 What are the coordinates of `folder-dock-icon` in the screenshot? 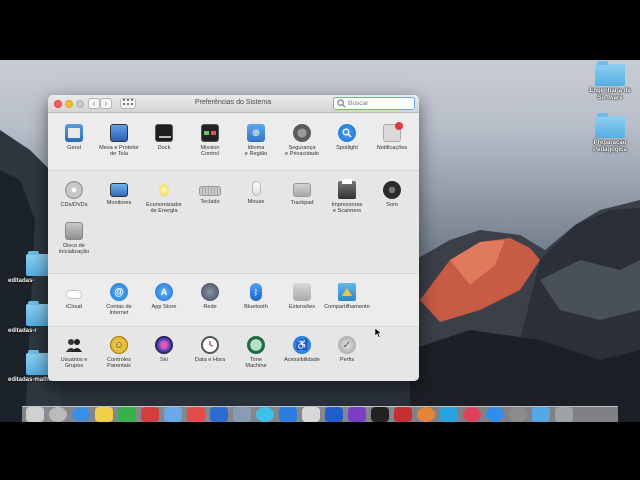 It's located at (541, 414).